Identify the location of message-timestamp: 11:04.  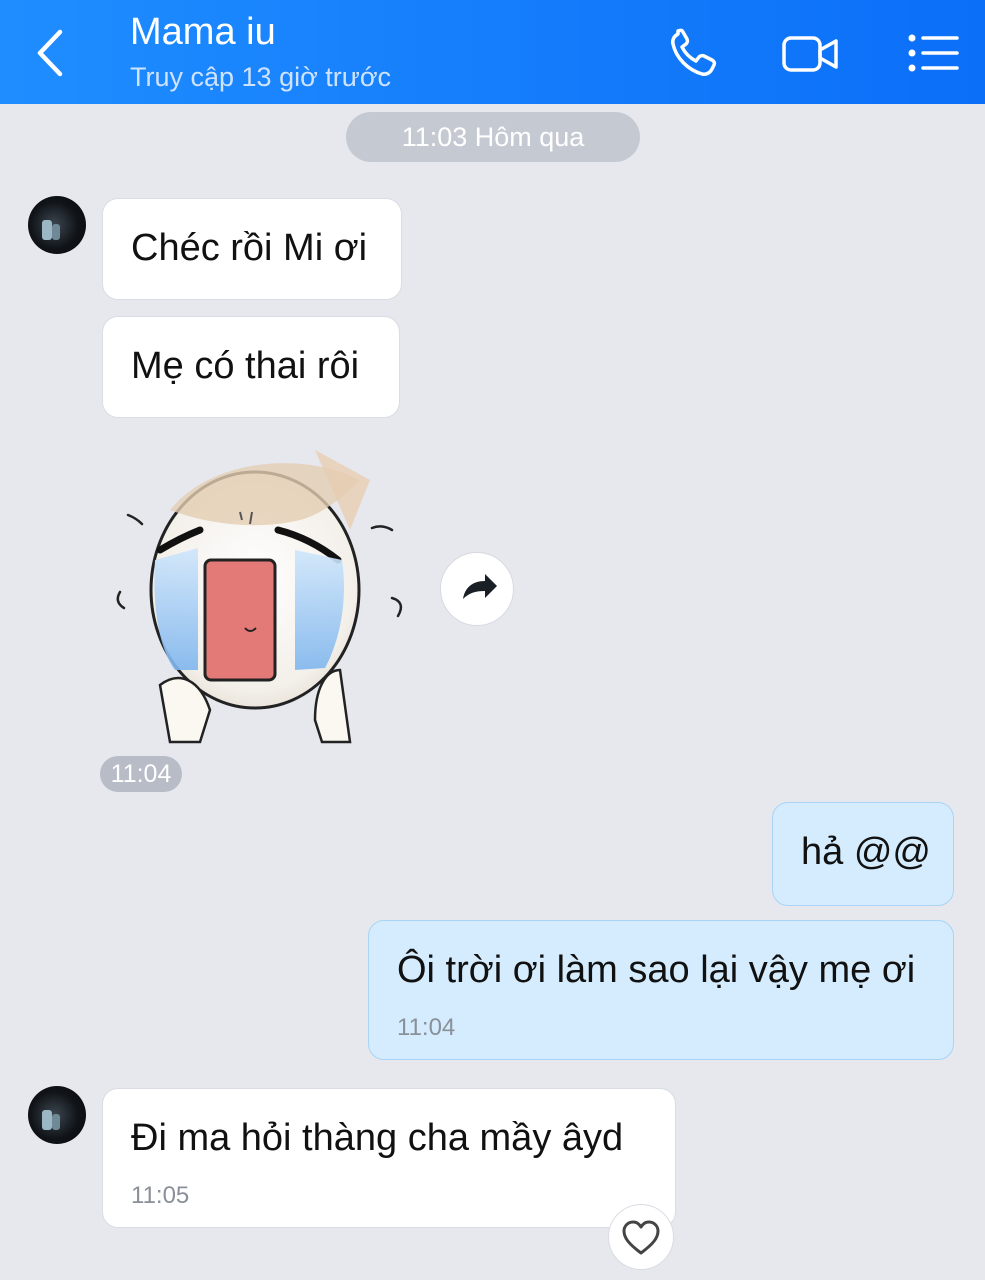
(426, 1027).